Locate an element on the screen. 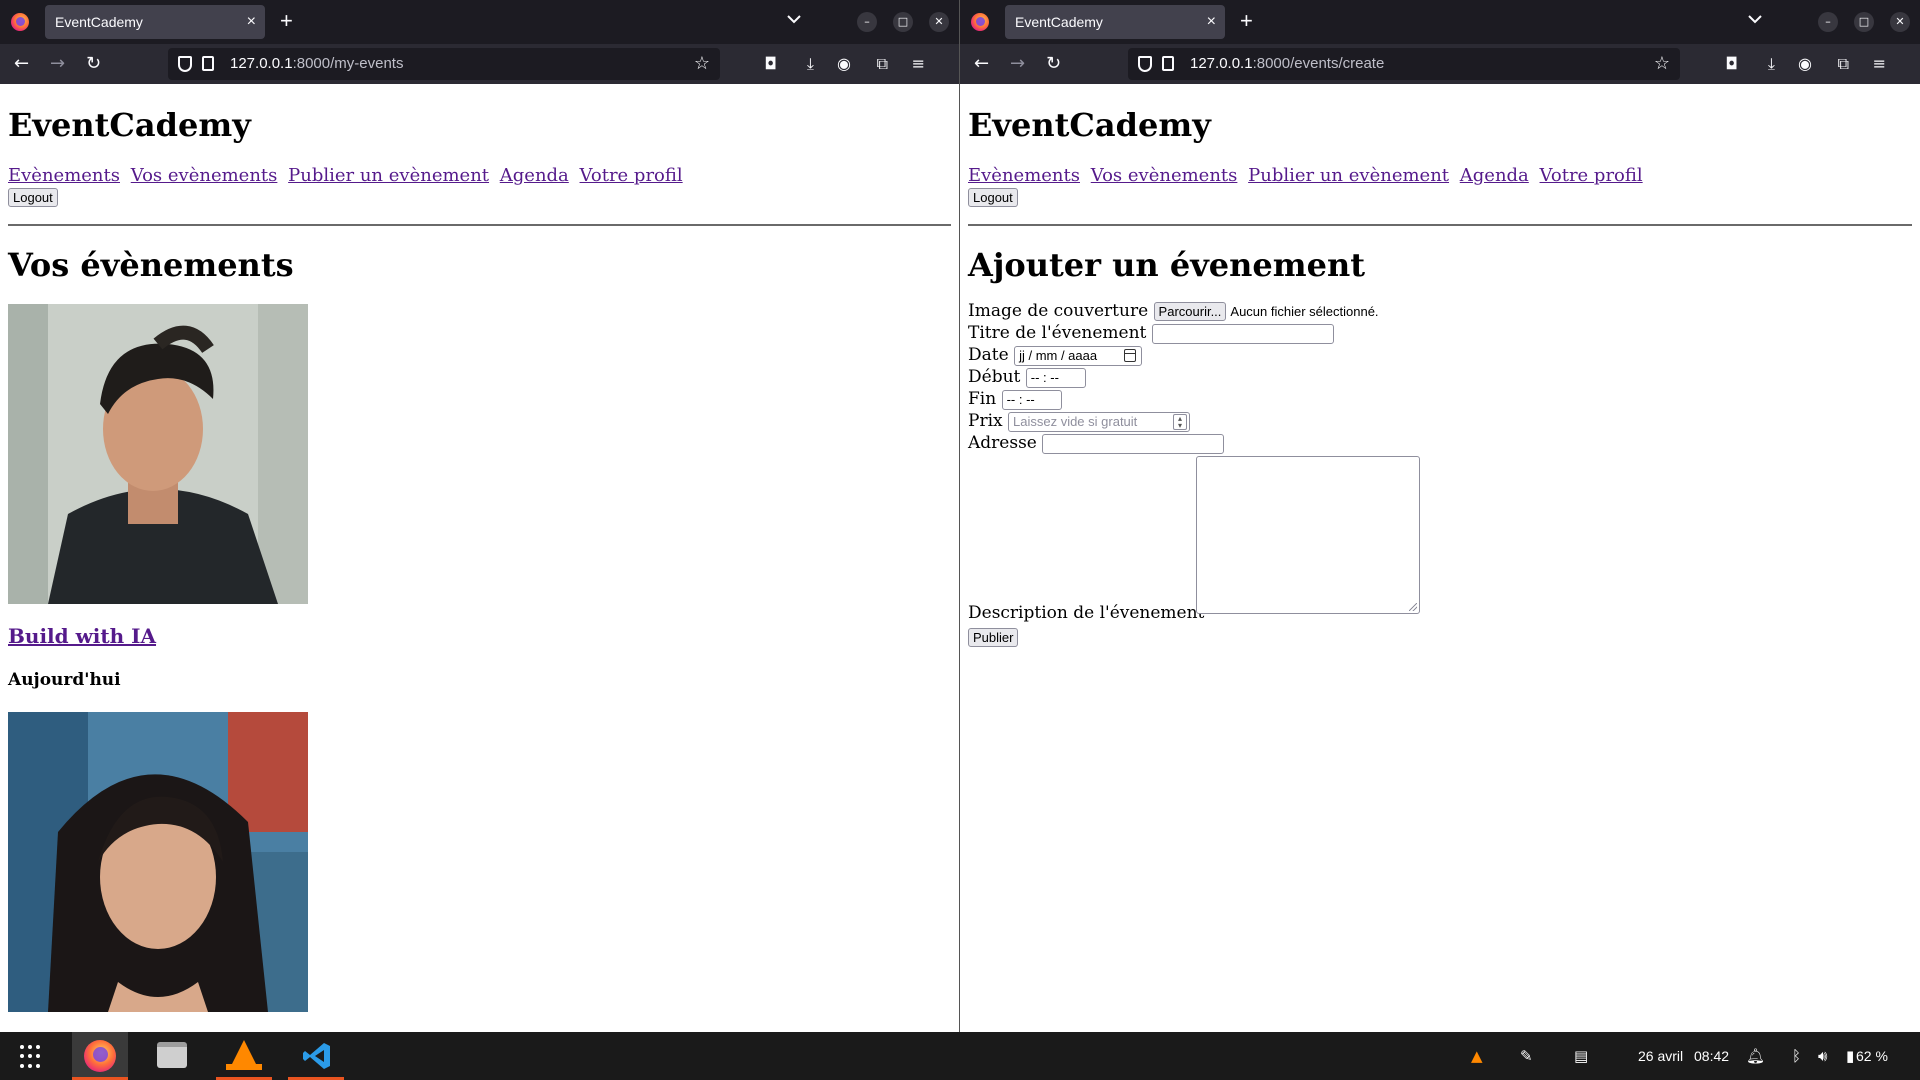  url-text: 127.0.0.1:8000/events/create is located at coordinates (1287, 64).